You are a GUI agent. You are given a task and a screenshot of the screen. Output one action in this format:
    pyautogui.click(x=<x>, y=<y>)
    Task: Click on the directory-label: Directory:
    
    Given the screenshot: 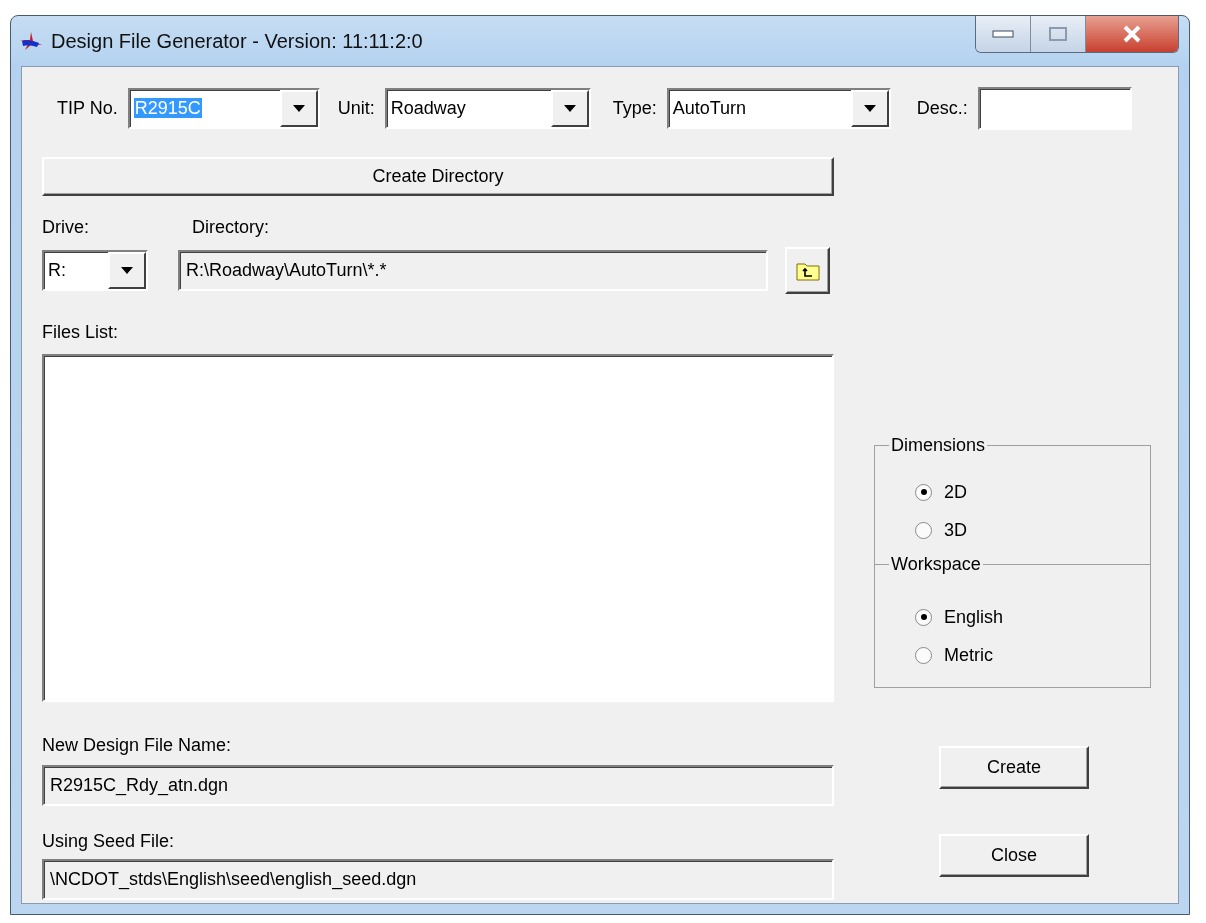 What is the action you would take?
    pyautogui.click(x=230, y=227)
    